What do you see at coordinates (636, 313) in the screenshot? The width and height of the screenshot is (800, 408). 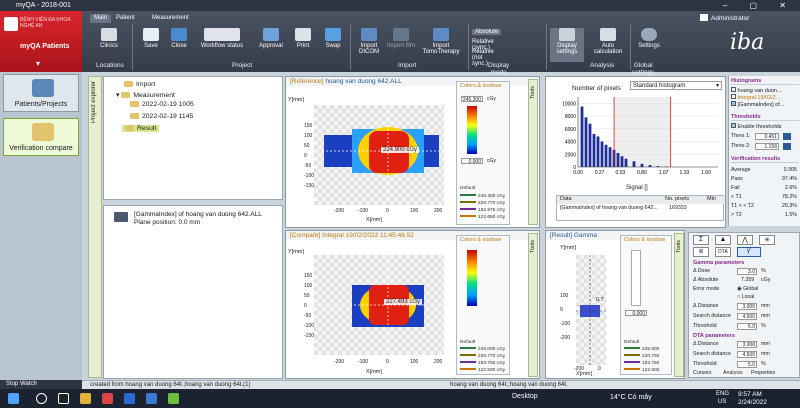 I see `result-iso-min: 0.000` at bounding box center [636, 313].